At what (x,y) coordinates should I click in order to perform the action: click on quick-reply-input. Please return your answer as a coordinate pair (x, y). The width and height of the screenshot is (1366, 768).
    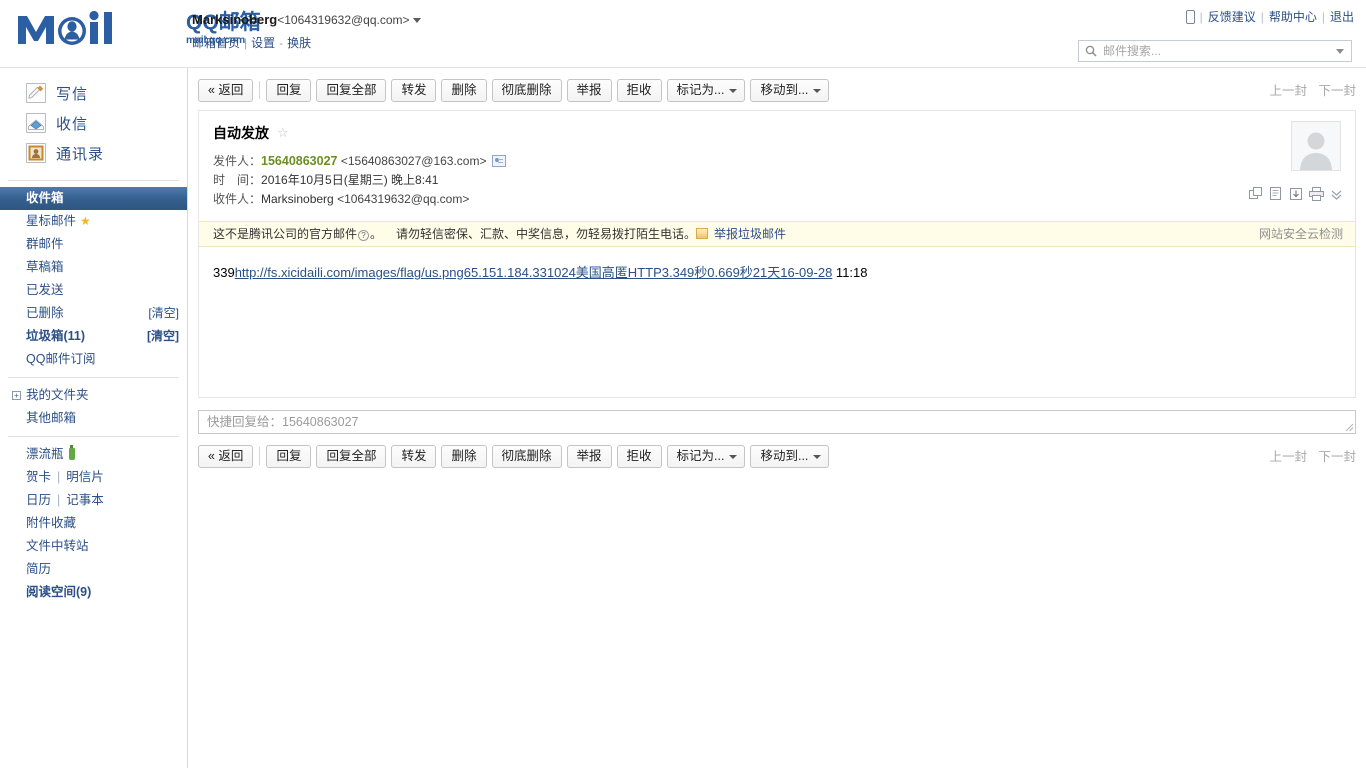
    Looking at the image, I should click on (777, 422).